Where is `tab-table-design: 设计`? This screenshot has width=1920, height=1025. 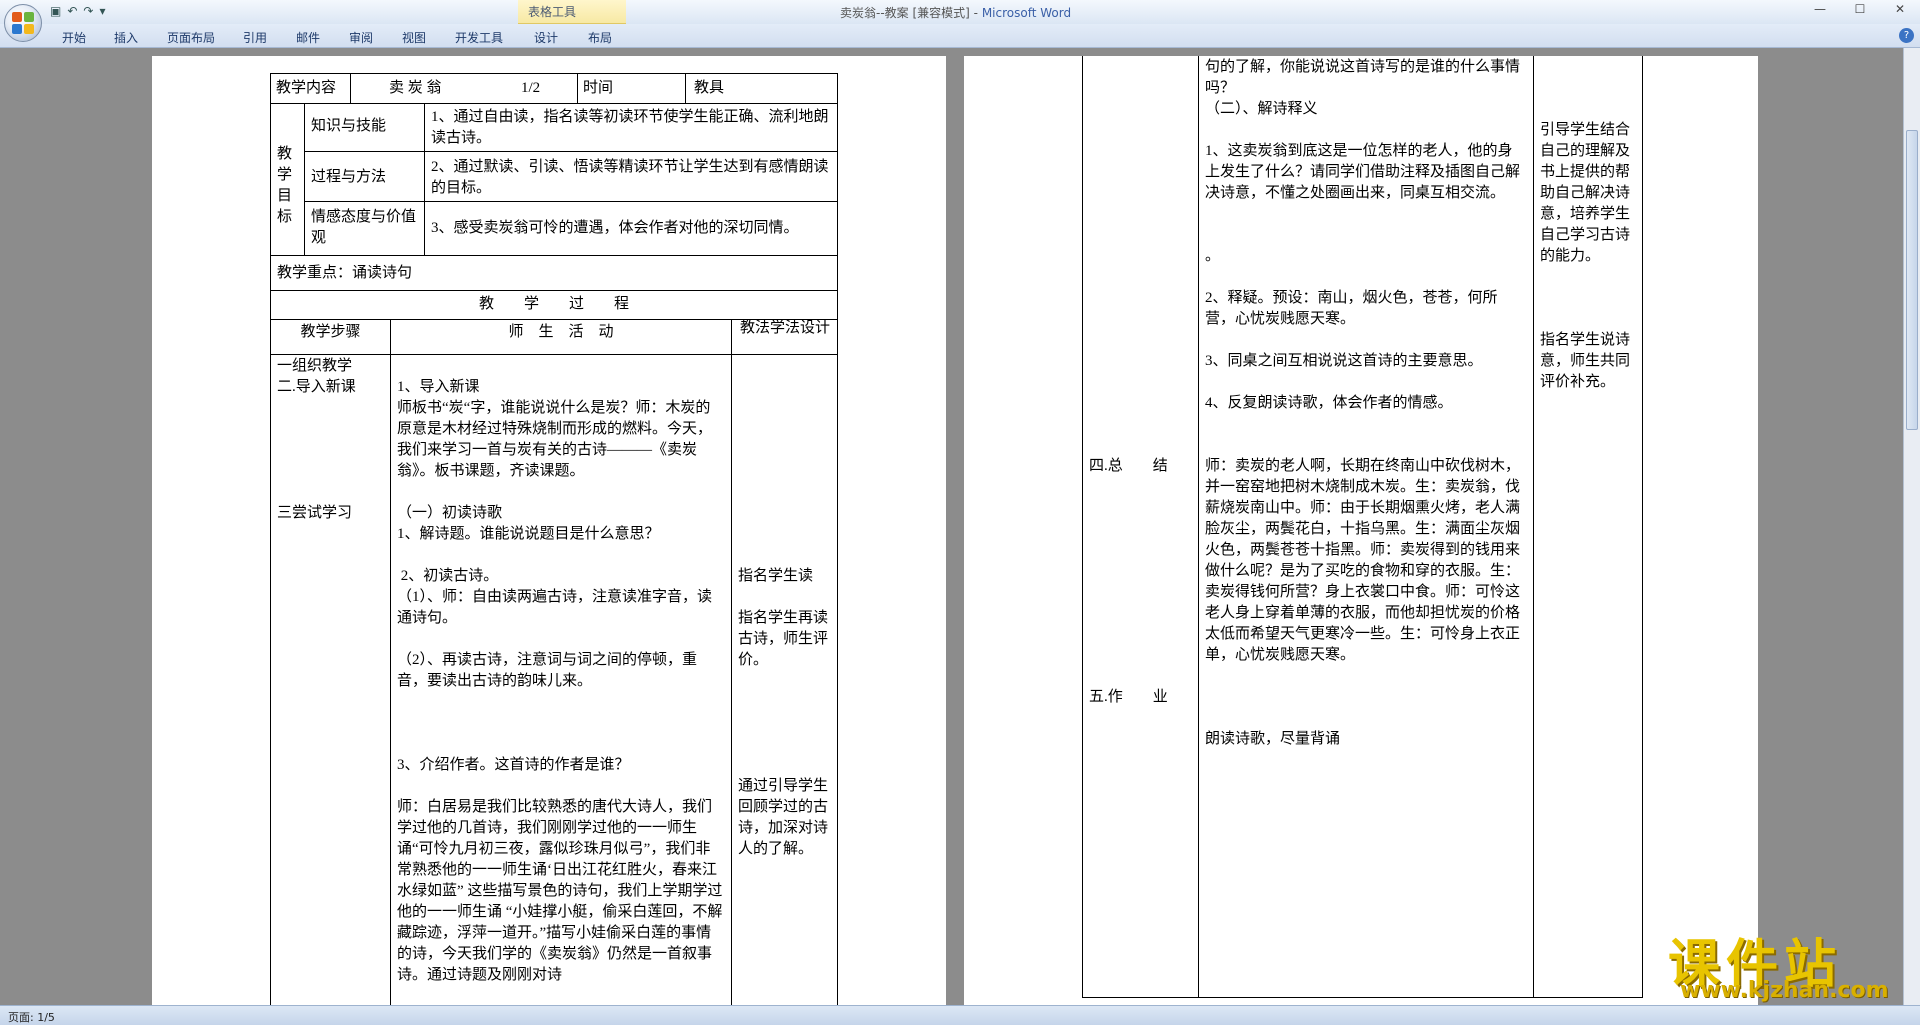
tab-table-design: 设计 is located at coordinates (546, 37).